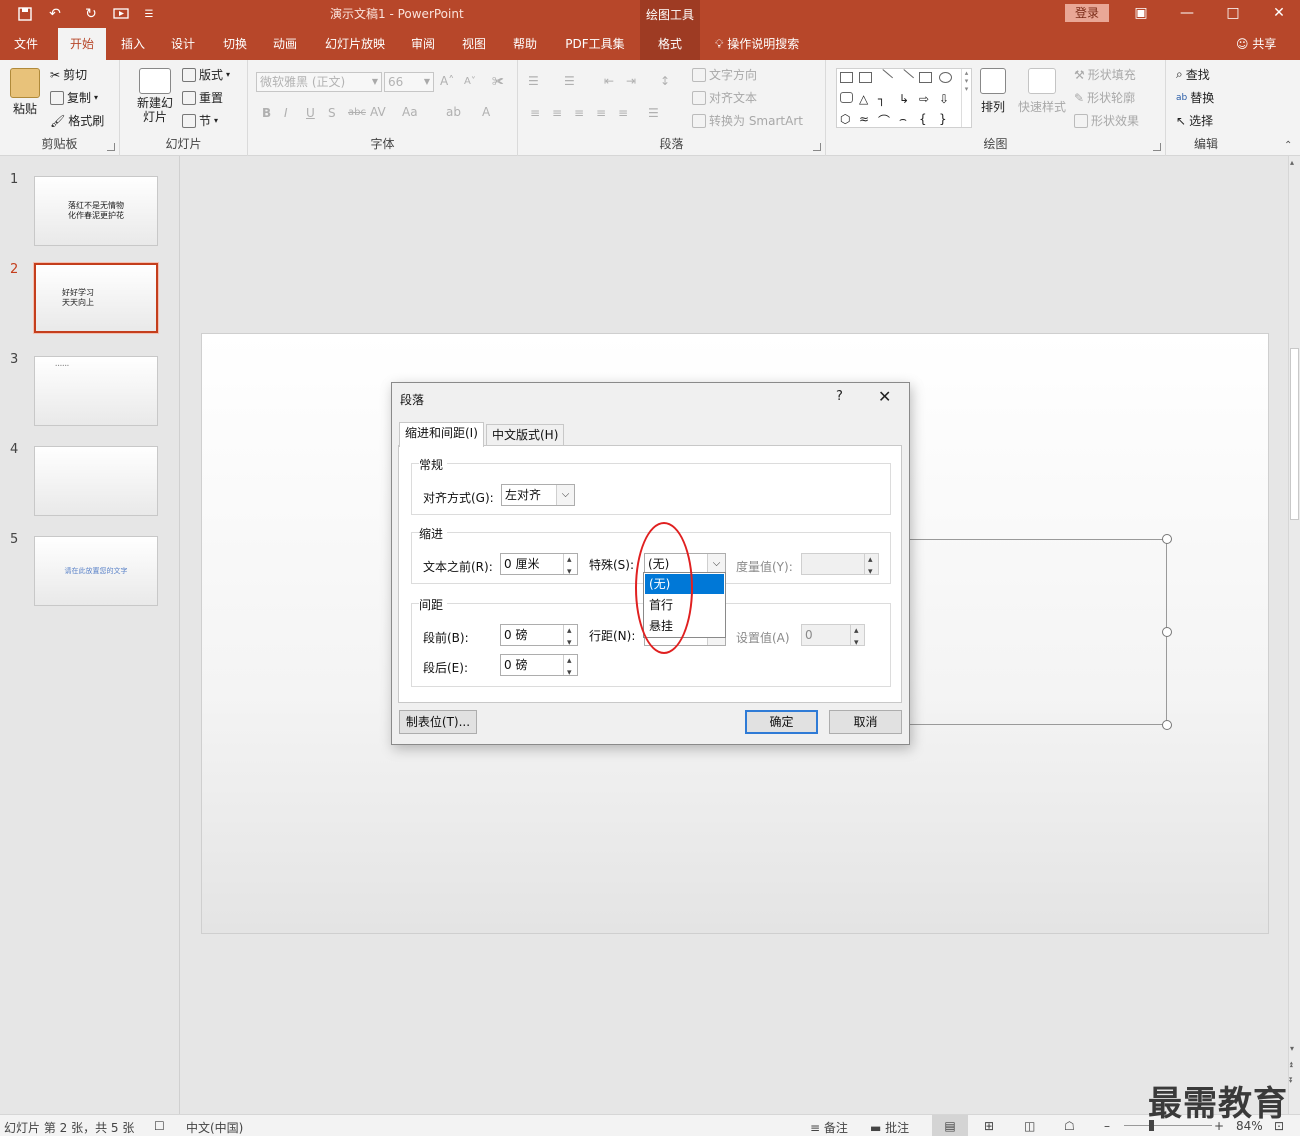  What do you see at coordinates (96, 571) in the screenshot?
I see `slide-thumbnail-5: 请在此放置您的文字` at bounding box center [96, 571].